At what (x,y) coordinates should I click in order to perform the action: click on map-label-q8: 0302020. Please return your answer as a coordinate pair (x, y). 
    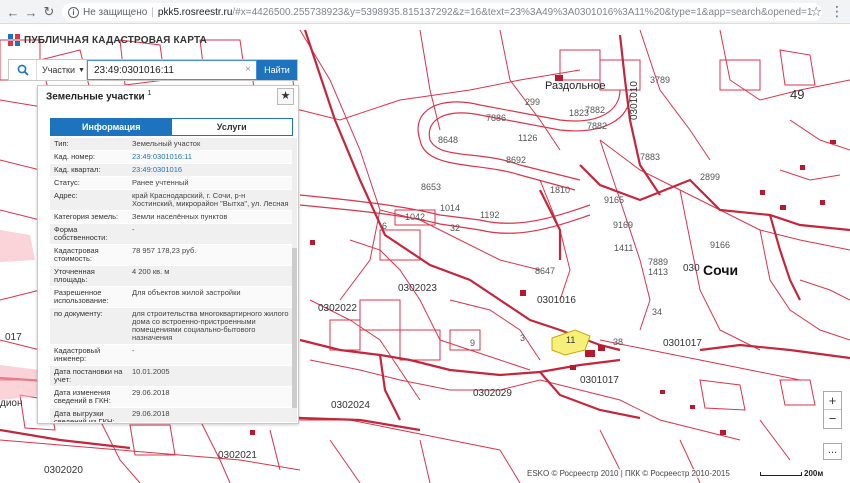
    Looking at the image, I should click on (63, 470).